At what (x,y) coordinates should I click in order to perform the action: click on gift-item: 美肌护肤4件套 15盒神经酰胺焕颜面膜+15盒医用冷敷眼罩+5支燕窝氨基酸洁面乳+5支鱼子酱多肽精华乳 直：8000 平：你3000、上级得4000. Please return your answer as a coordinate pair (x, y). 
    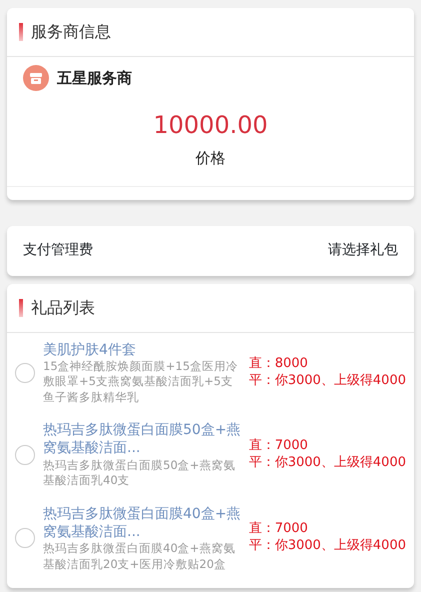
    Looking at the image, I should click on (210, 373).